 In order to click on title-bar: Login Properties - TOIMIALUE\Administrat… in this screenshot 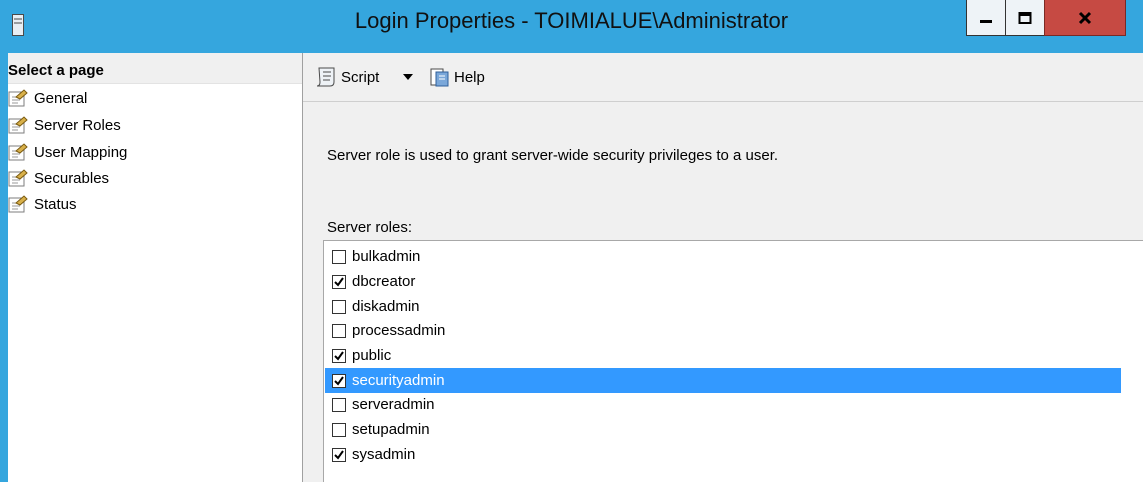, I will do `click(571, 25)`.